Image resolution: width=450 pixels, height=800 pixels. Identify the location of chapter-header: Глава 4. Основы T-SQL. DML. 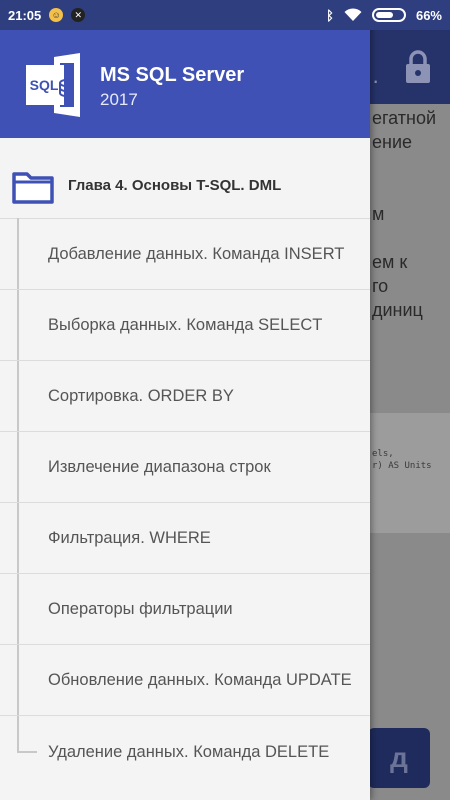
(185, 186).